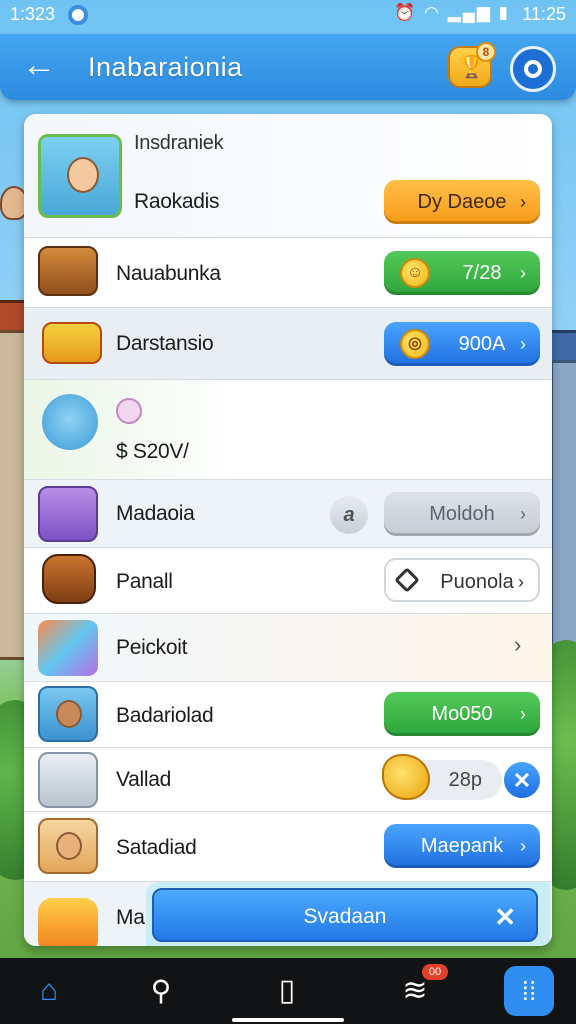 The height and width of the screenshot is (1024, 576). I want to click on section-heading: Insdraniek, so click(179, 143).